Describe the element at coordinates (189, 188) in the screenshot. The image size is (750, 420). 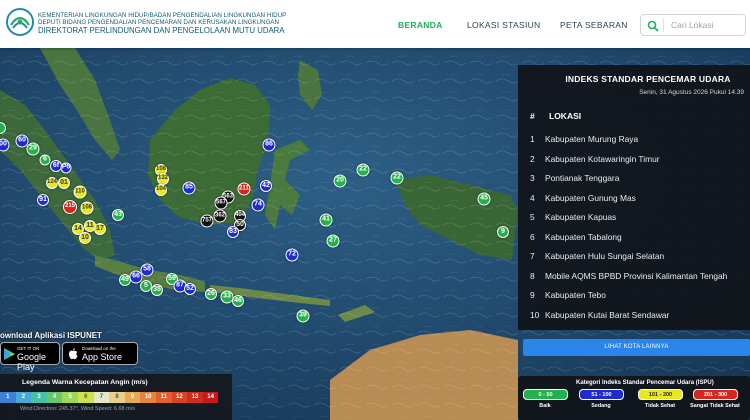
I see `station-marker: 85` at that location.